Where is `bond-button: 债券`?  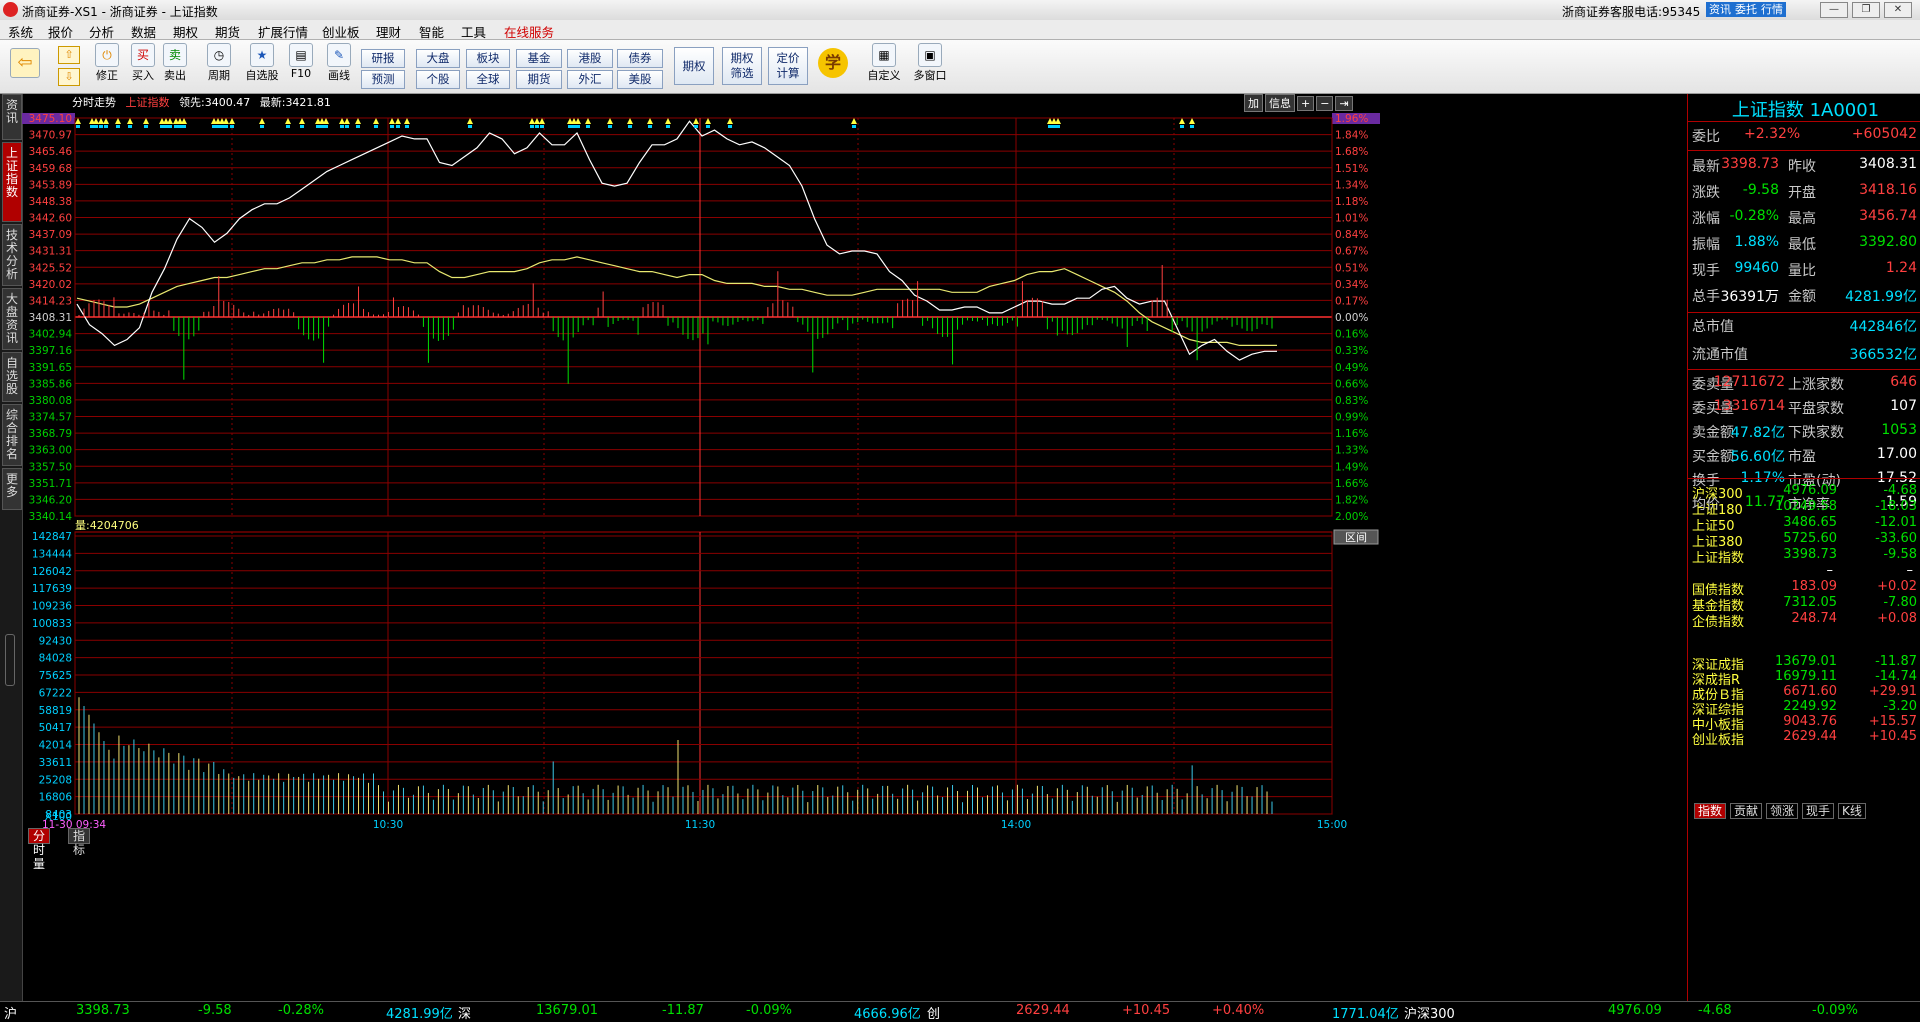
bond-button: 债券 is located at coordinates (640, 58).